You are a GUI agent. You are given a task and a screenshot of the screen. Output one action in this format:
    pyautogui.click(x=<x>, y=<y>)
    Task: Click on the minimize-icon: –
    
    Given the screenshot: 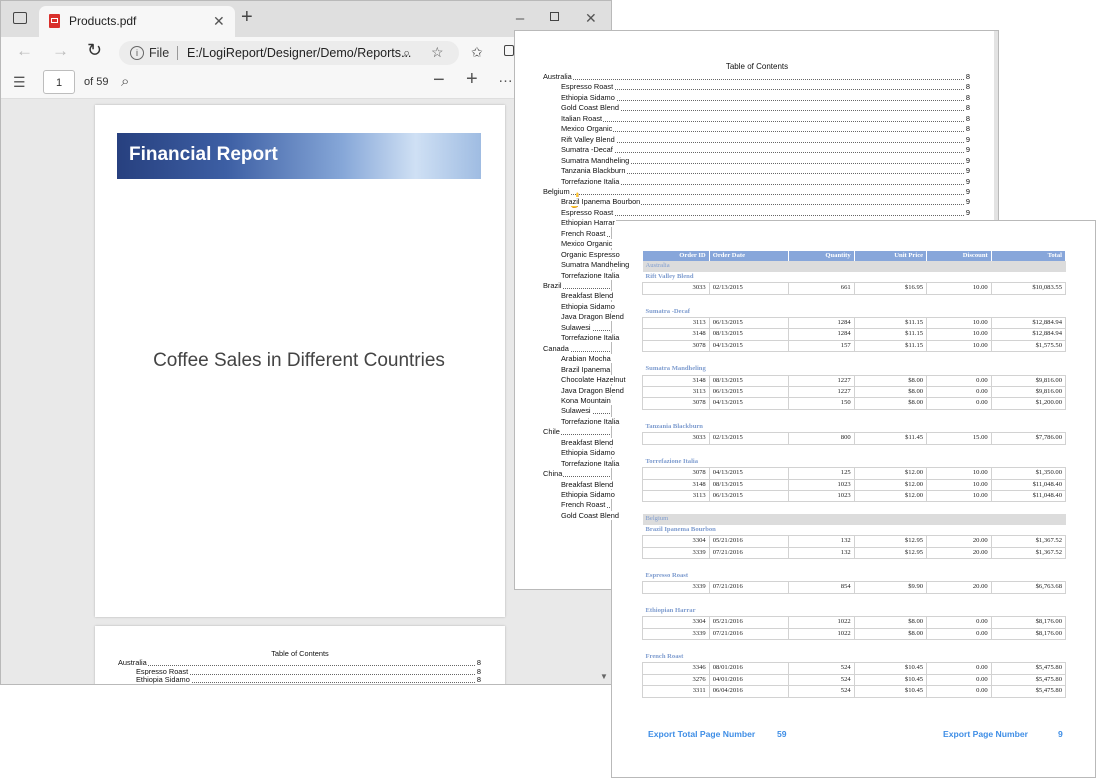 What is the action you would take?
    pyautogui.click(x=520, y=19)
    